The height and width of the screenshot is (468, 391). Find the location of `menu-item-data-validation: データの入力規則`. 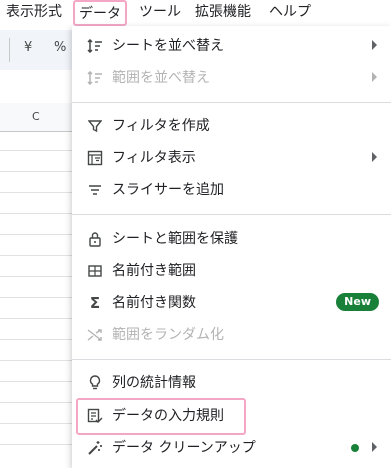

menu-item-data-validation: データの入力規則 is located at coordinates (231, 416).